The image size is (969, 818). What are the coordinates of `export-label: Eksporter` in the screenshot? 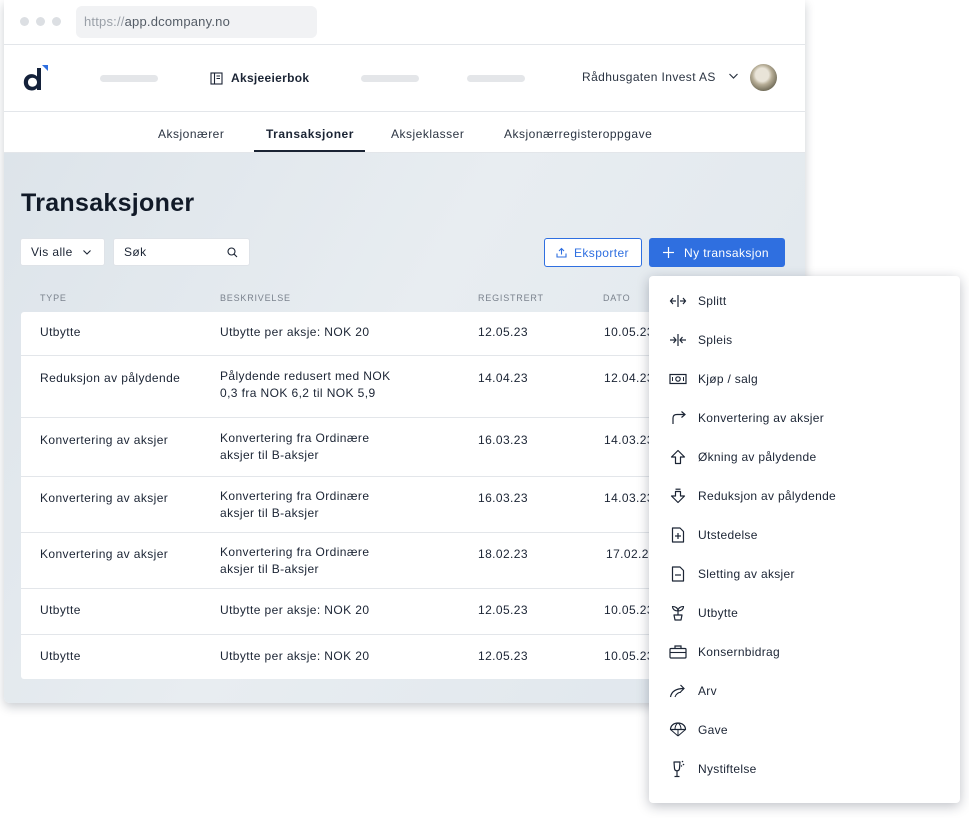 It's located at (601, 252).